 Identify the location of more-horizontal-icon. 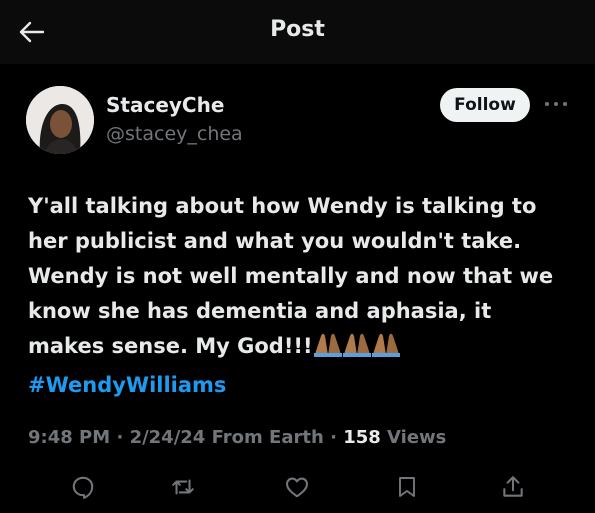
(556, 104).